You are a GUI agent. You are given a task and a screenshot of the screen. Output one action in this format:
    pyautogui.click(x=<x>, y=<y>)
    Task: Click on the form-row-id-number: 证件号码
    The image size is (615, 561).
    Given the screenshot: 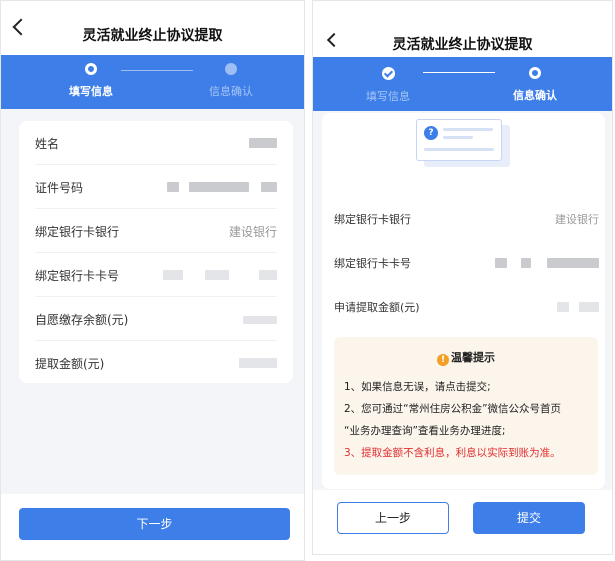 What is the action you would take?
    pyautogui.click(x=156, y=187)
    